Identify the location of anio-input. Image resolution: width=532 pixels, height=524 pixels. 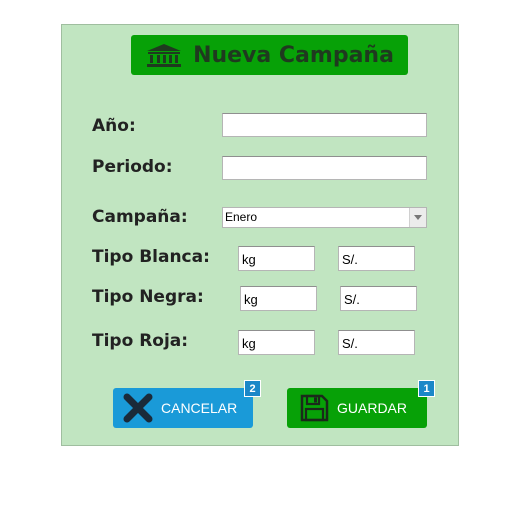
(324, 125).